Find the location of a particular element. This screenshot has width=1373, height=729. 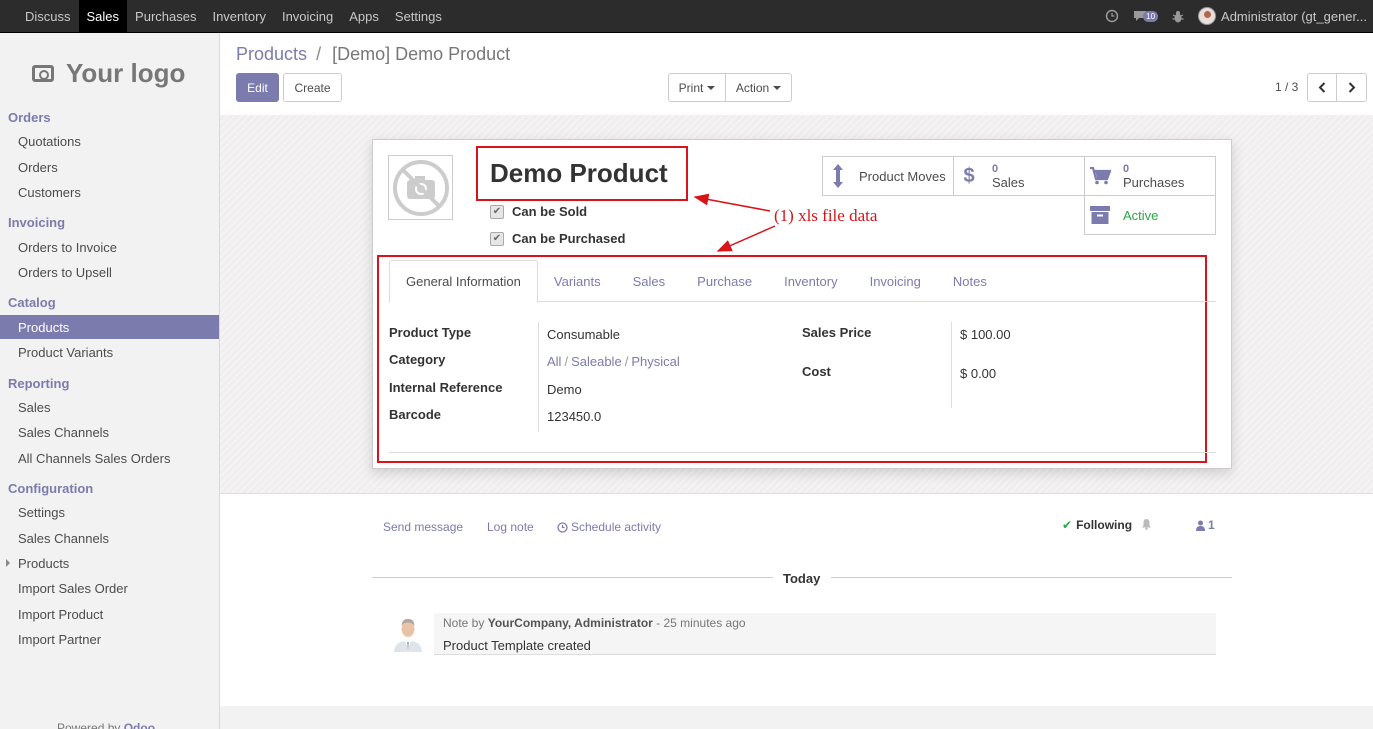

tab-inventory: Inventory is located at coordinates (810, 281).